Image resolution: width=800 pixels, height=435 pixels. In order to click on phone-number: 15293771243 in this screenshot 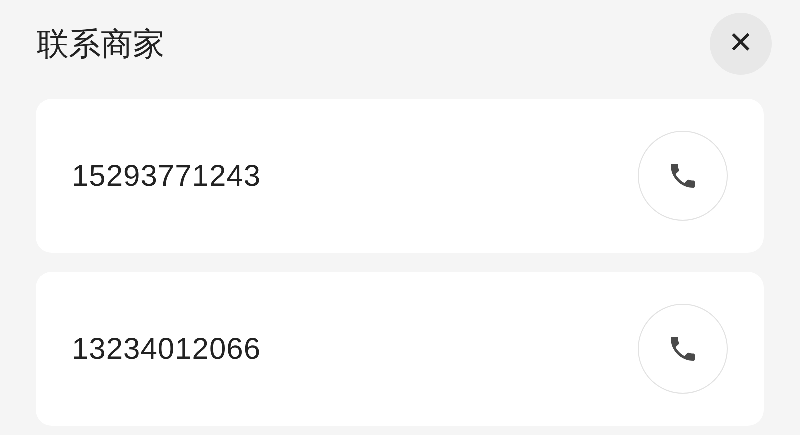, I will do `click(167, 176)`.